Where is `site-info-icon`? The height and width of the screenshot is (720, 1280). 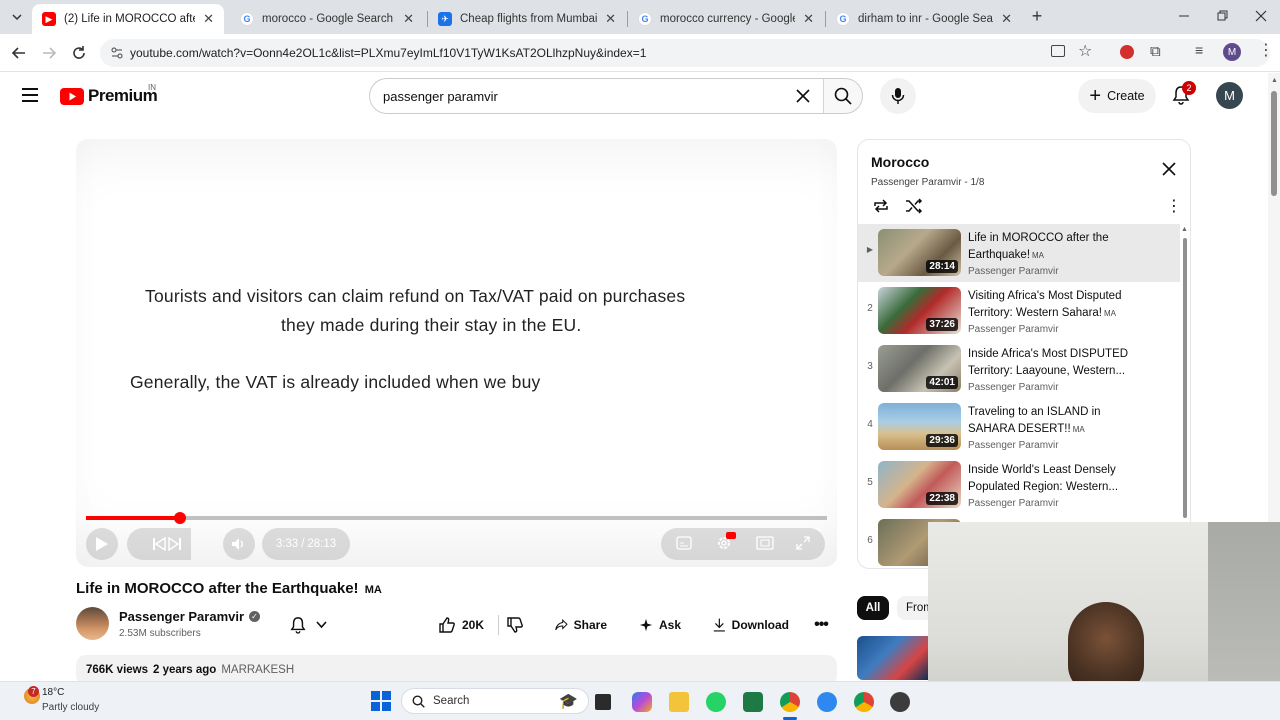
site-info-icon is located at coordinates (117, 54).